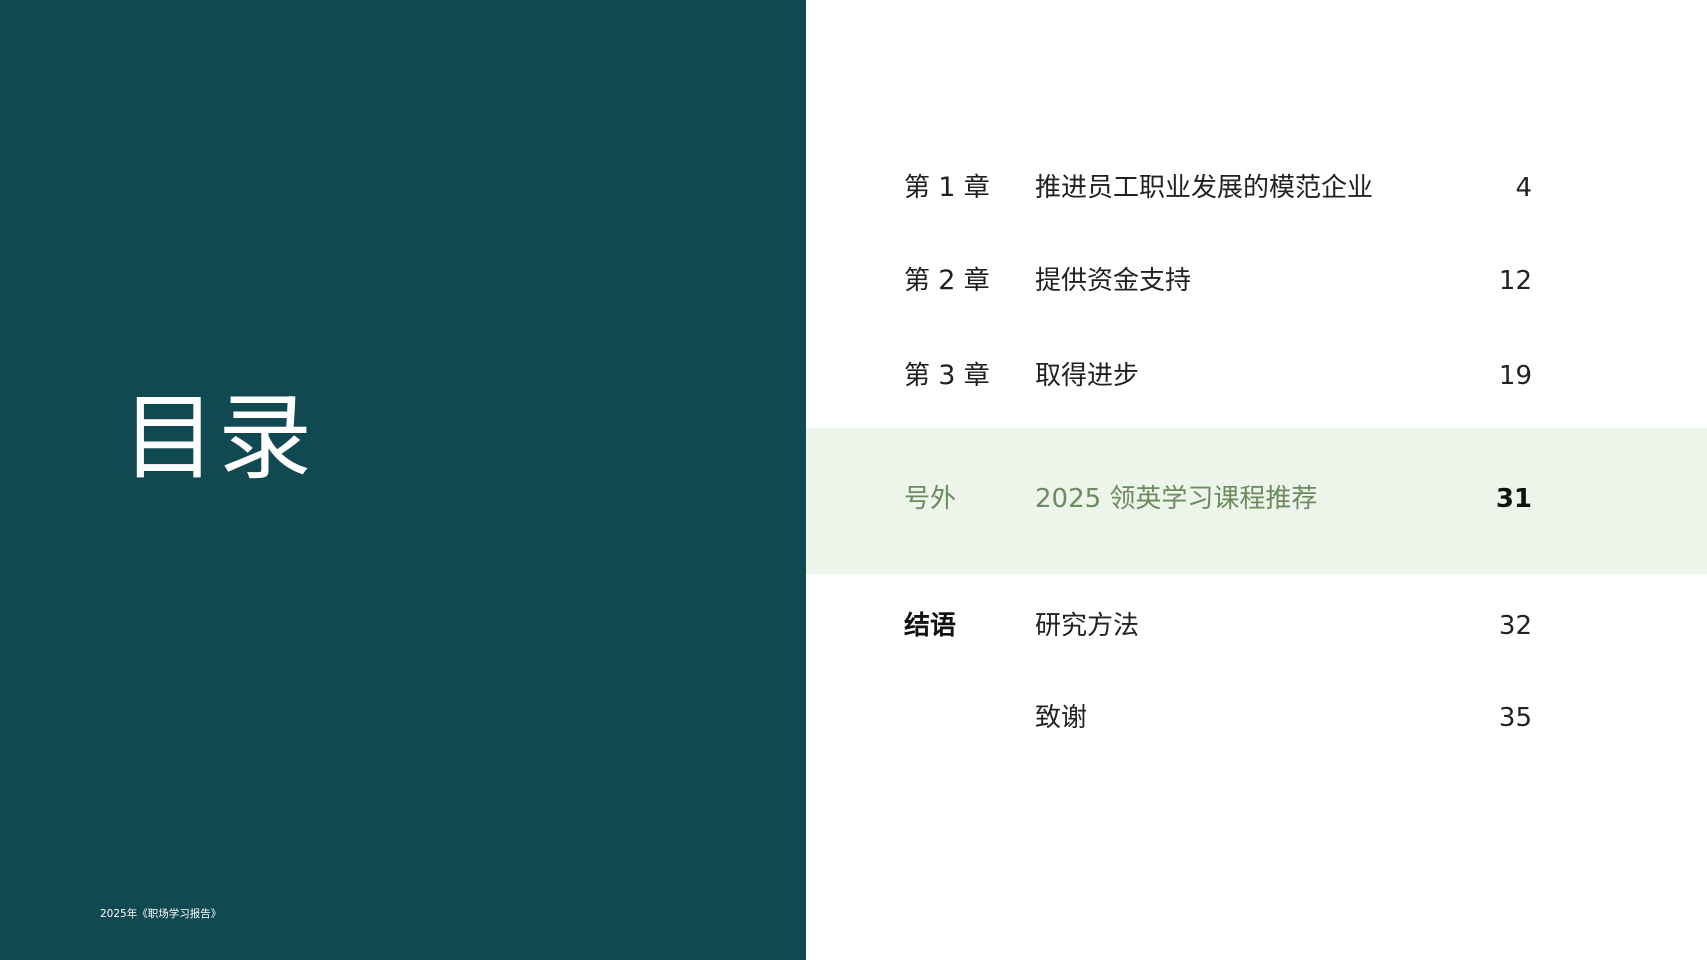  What do you see at coordinates (947, 187) in the screenshot?
I see `chapter-label: 第 1 章` at bounding box center [947, 187].